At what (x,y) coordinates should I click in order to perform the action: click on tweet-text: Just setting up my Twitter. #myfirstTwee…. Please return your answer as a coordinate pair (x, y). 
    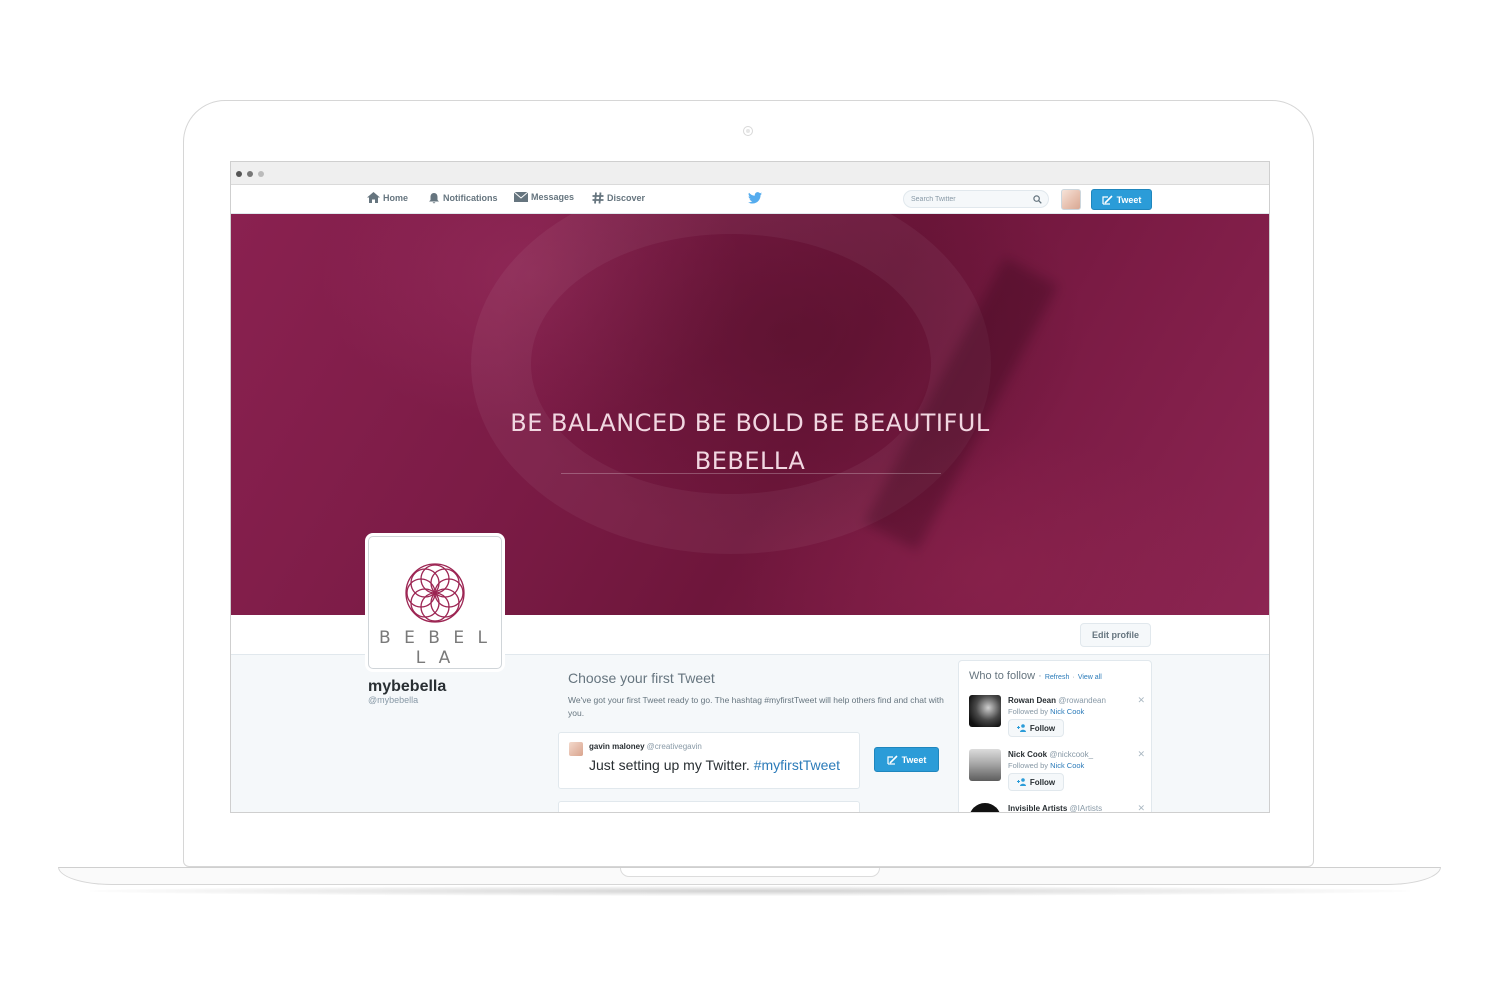
    Looking at the image, I should click on (714, 765).